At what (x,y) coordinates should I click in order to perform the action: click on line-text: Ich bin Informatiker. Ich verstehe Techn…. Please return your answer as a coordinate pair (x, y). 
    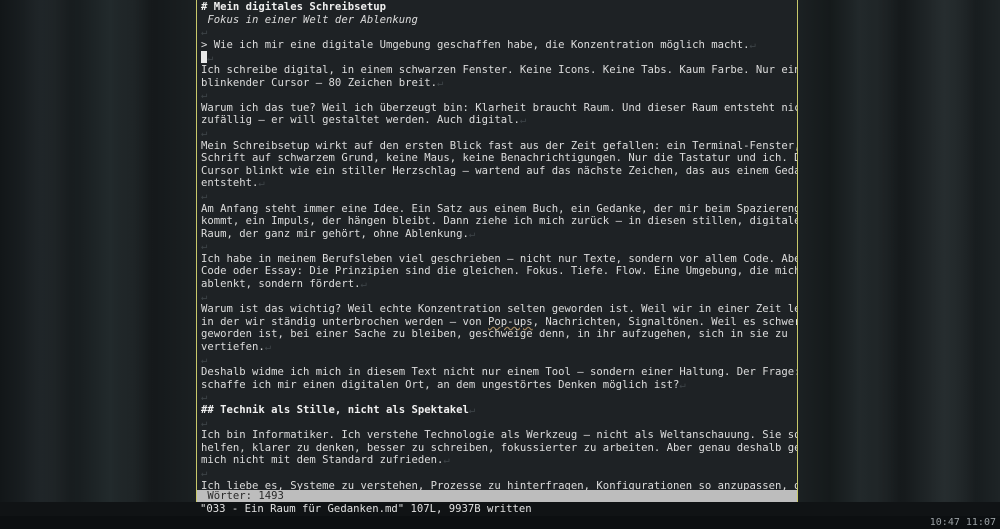
    Looking at the image, I should click on (499, 435).